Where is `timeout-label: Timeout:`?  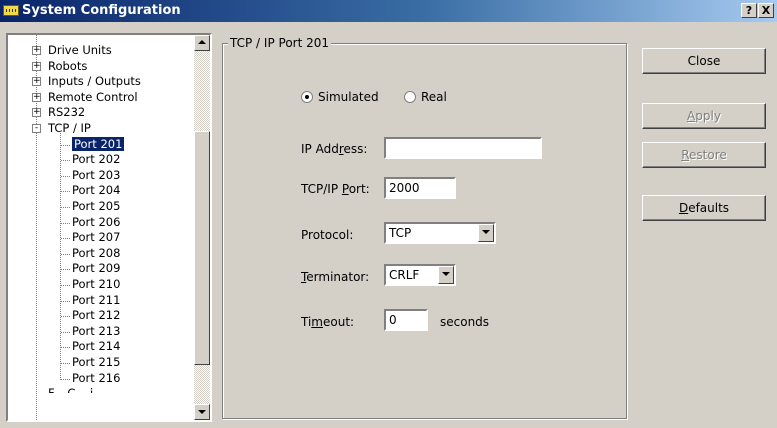
timeout-label: Timeout: is located at coordinates (328, 322).